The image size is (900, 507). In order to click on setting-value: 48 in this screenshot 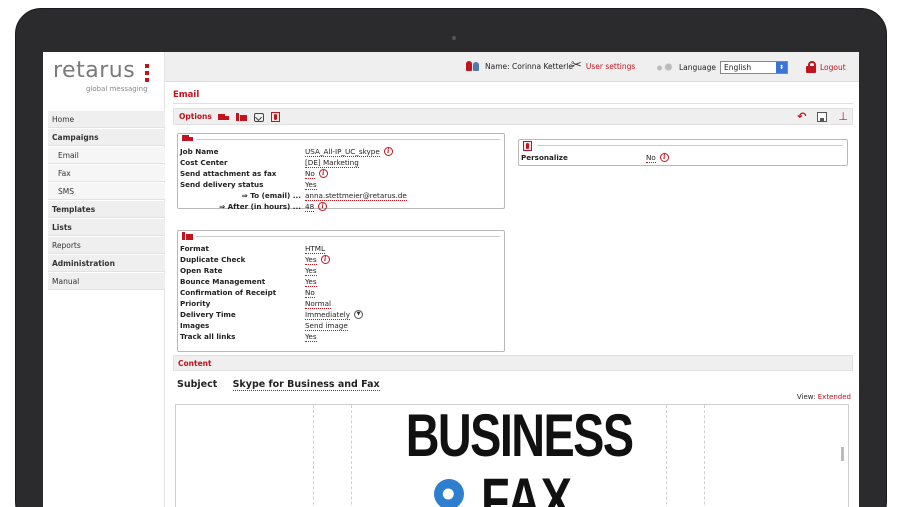, I will do `click(310, 207)`.